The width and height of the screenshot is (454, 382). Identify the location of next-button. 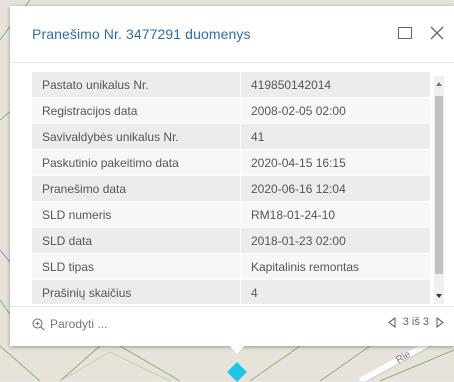
(440, 322).